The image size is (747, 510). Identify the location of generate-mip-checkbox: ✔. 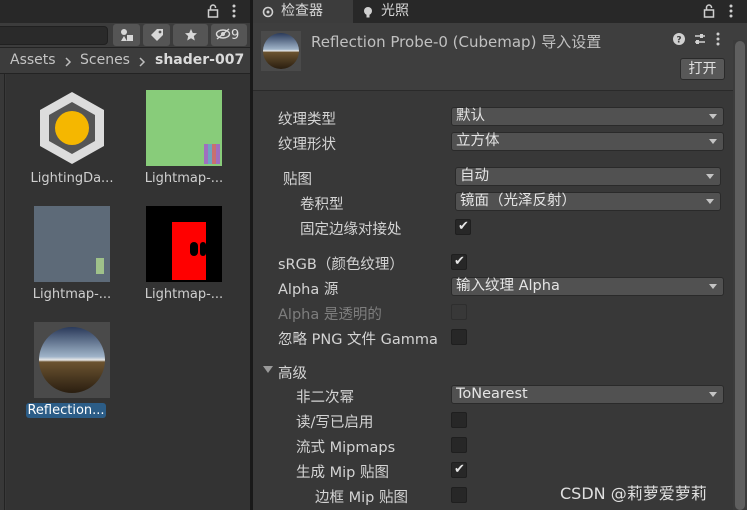
(459, 470).